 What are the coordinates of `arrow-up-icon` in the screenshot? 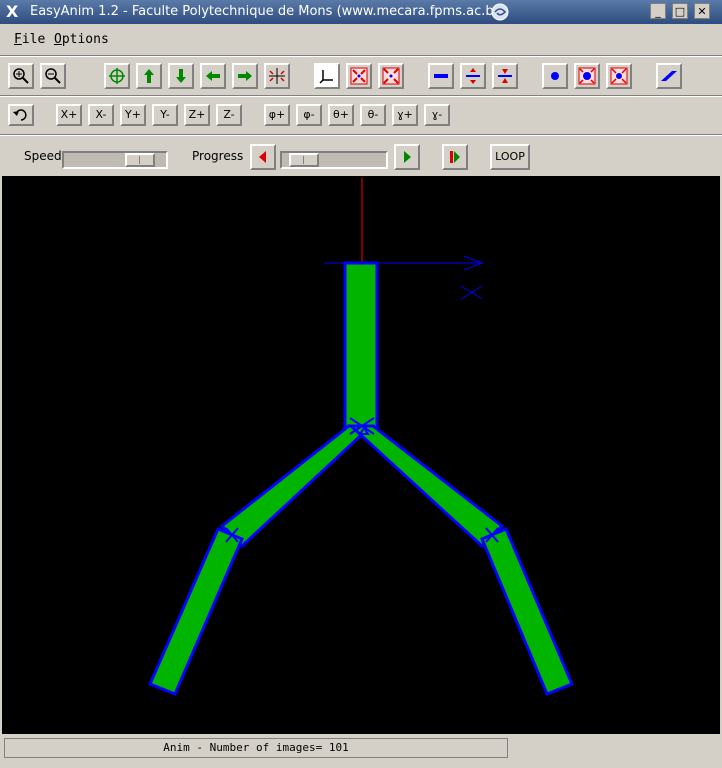 It's located at (149, 76).